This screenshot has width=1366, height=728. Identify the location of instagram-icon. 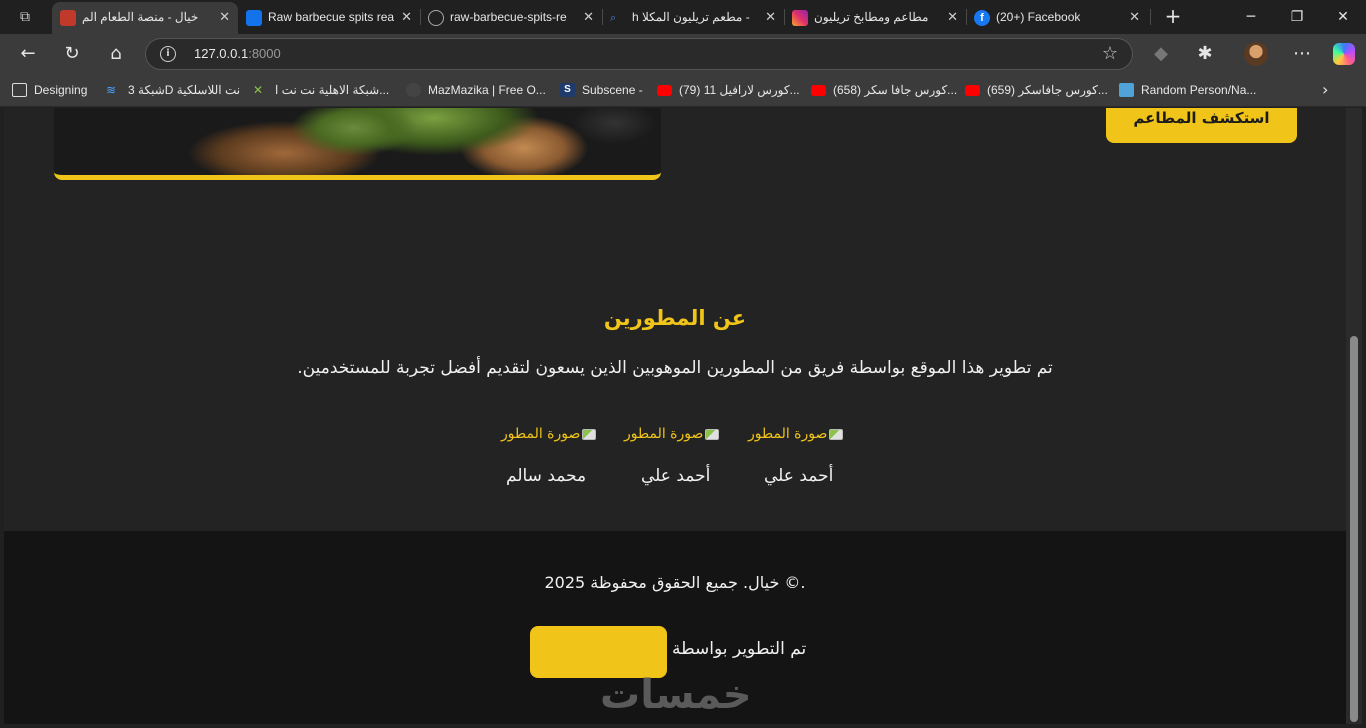
(800, 18).